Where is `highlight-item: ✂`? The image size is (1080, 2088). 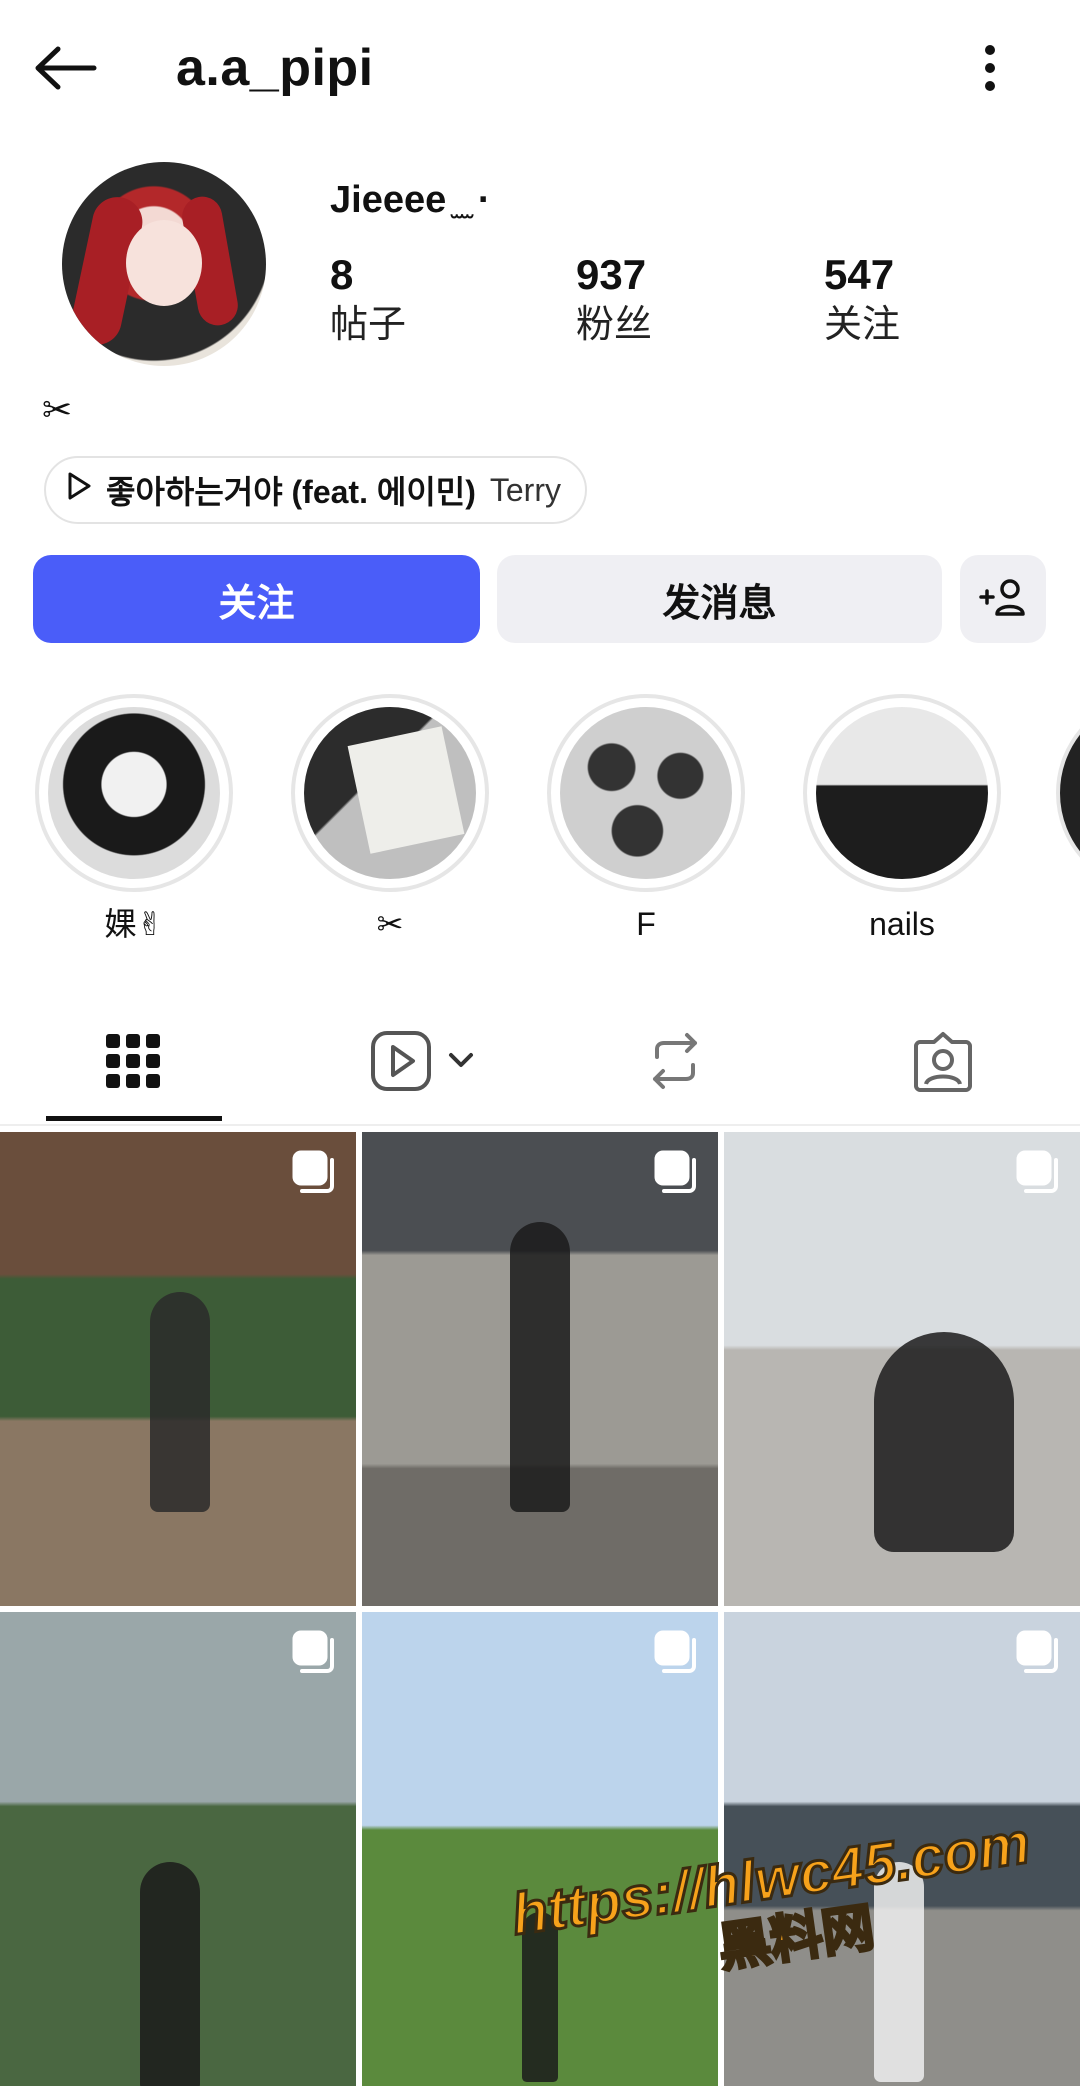
highlight-item: ✂ is located at coordinates (390, 819).